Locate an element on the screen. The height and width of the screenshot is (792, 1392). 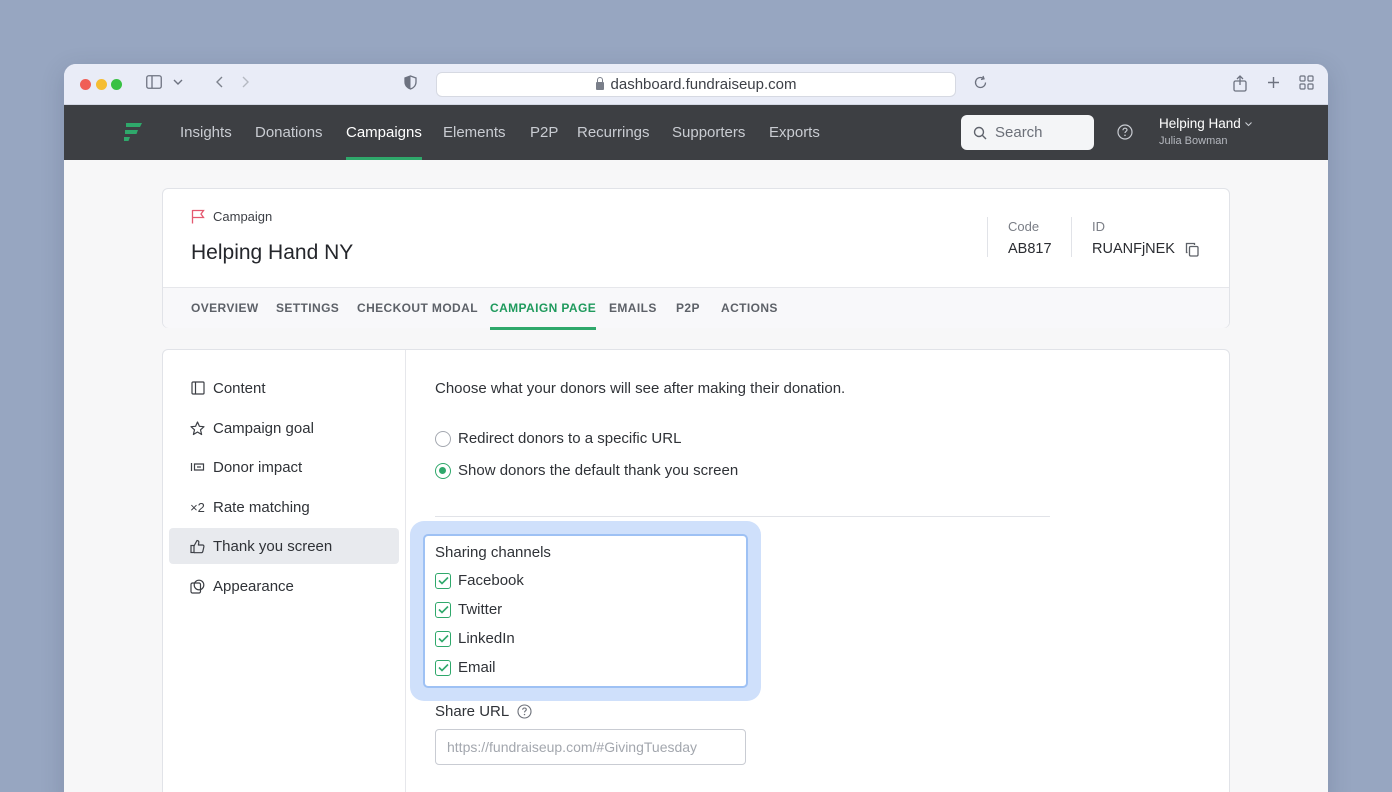
impact-icon is located at coordinates (197, 467).